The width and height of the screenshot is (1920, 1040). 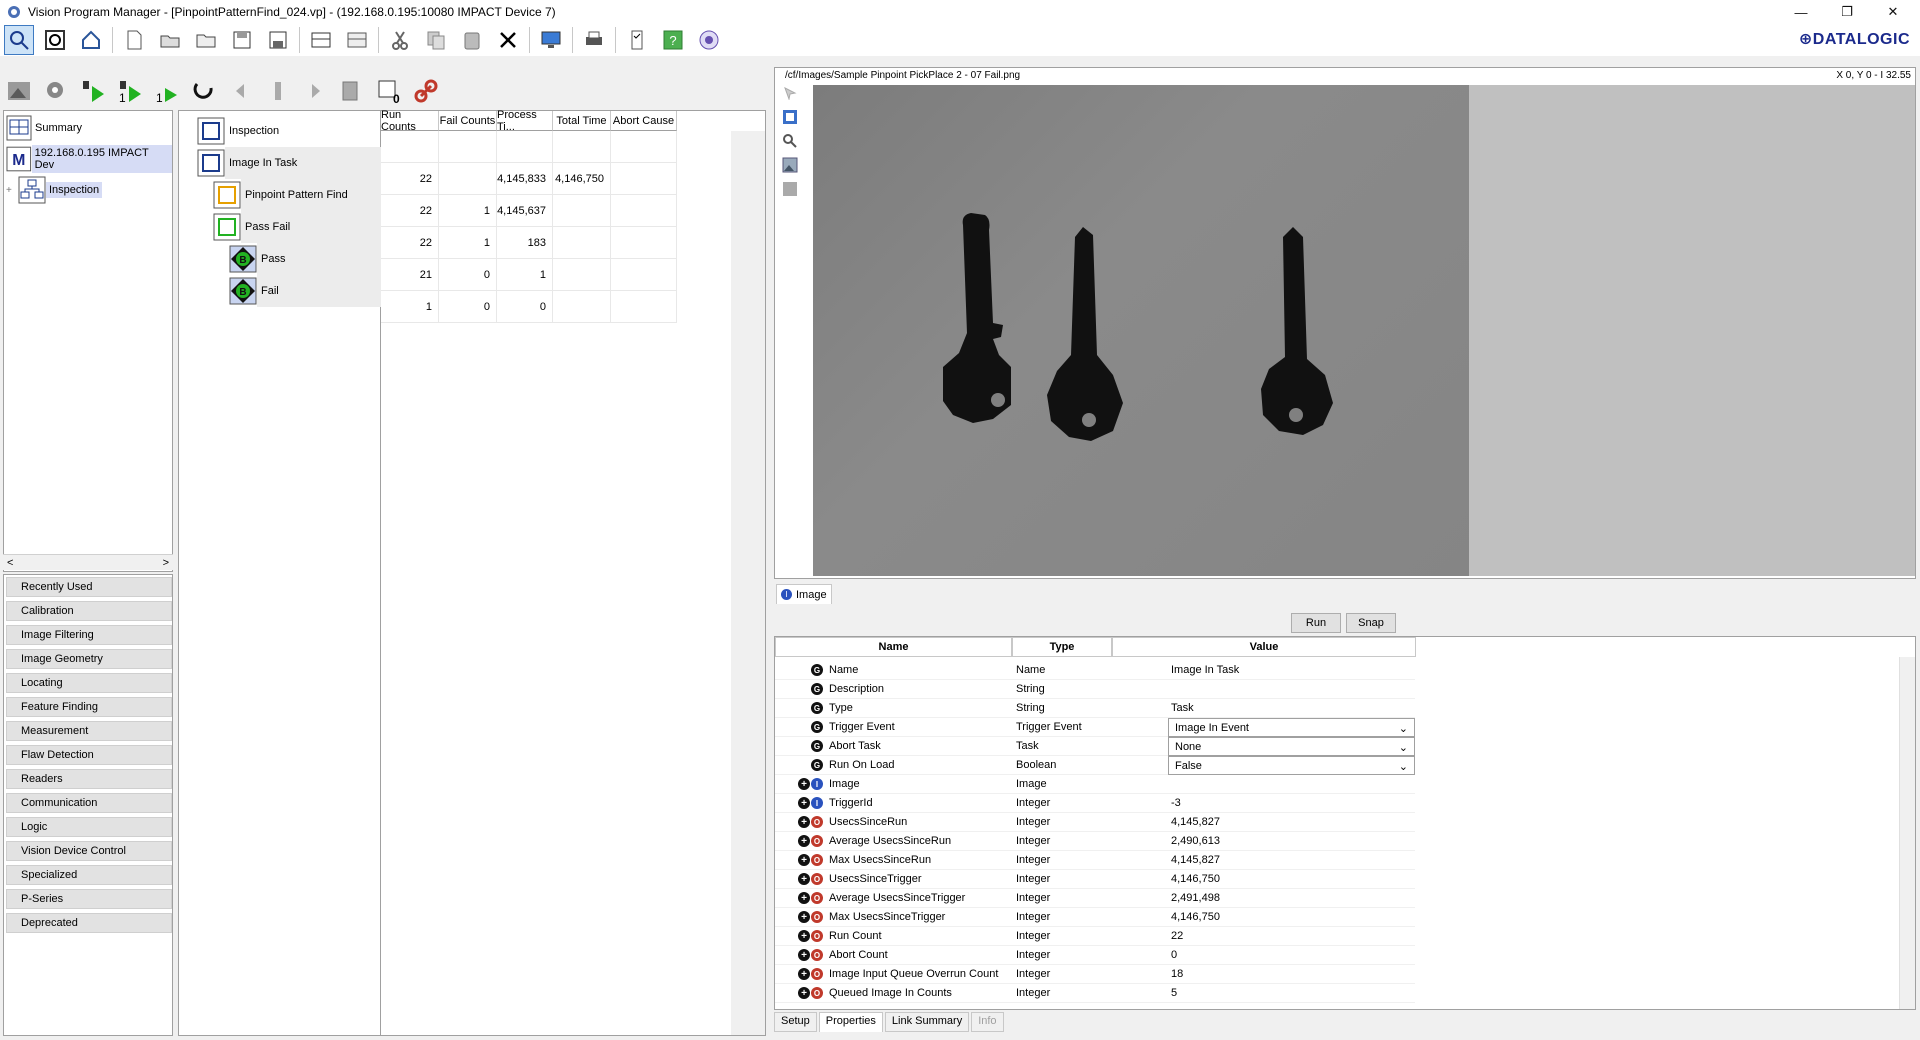 What do you see at coordinates (19, 40) in the screenshot?
I see `monitor-mode-button` at bounding box center [19, 40].